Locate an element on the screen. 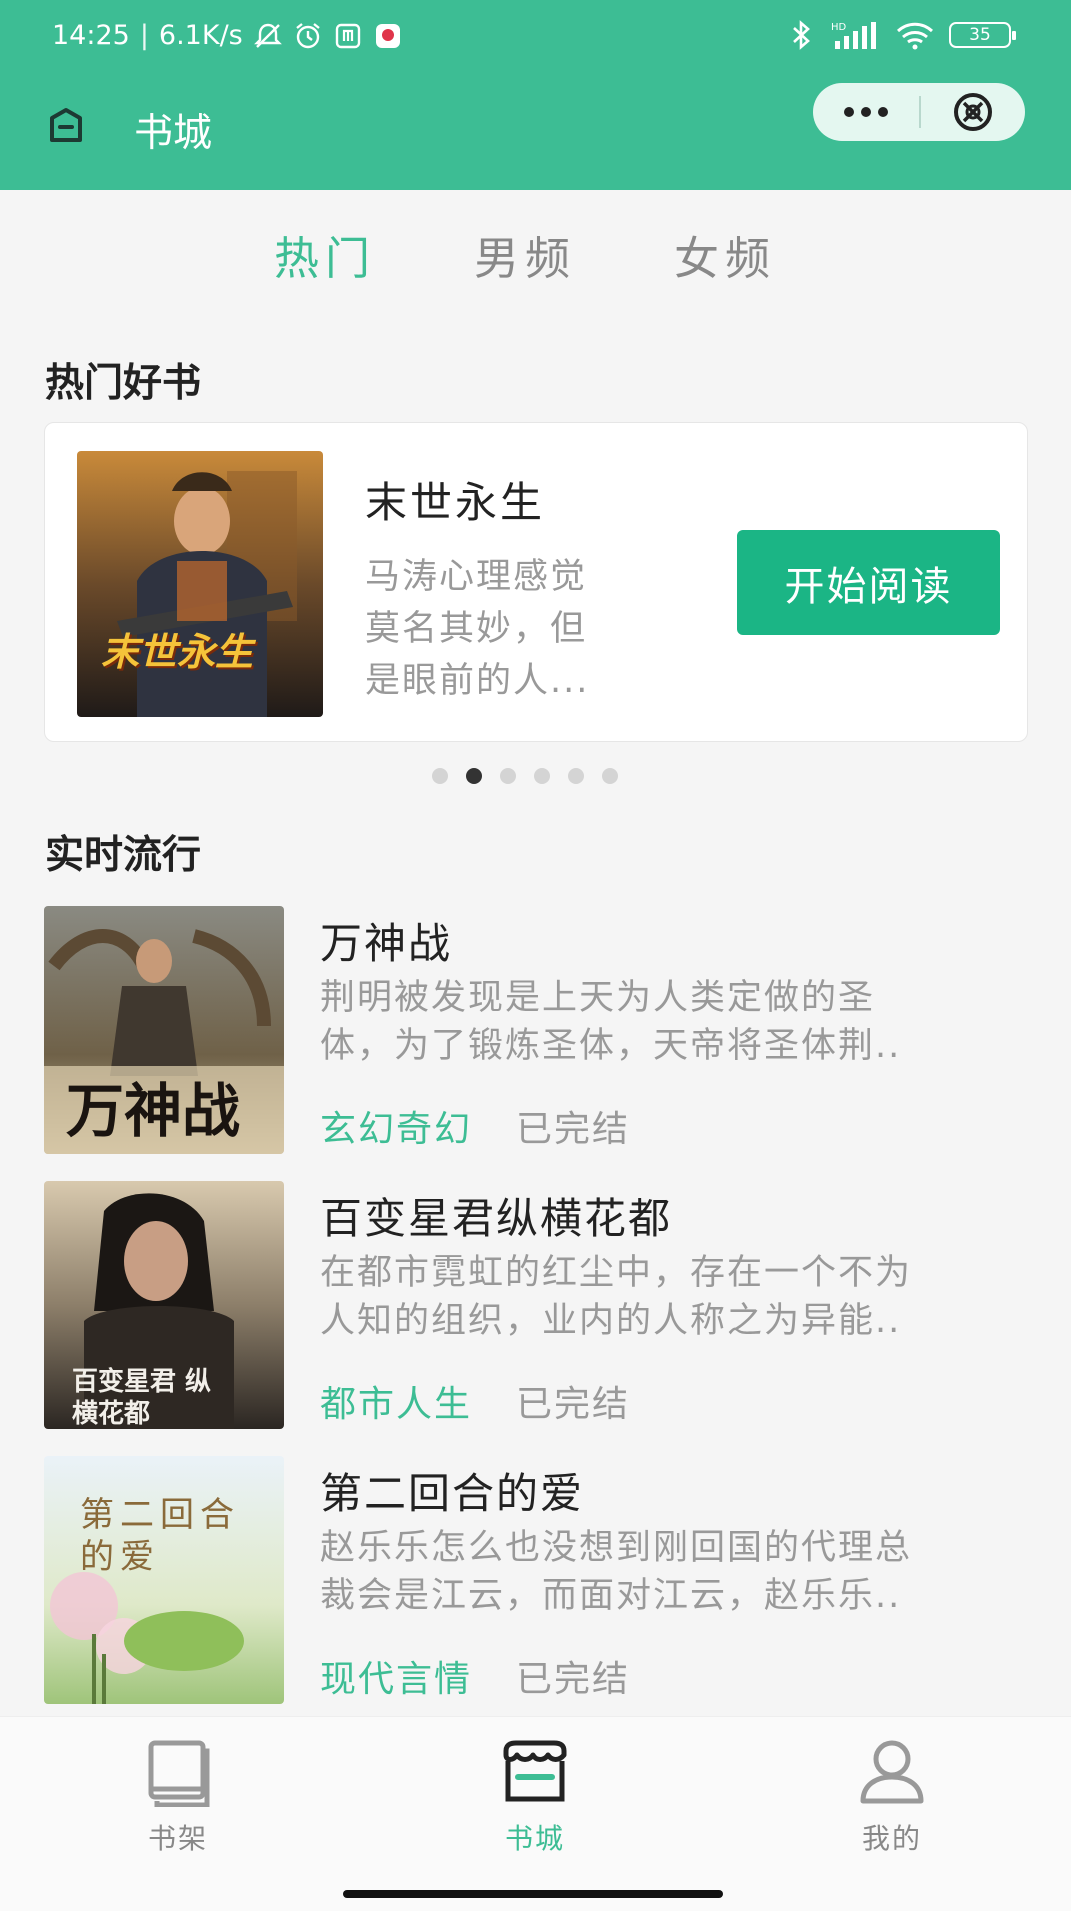 Image resolution: width=1071 pixels, height=1911 pixels. bottom-tab-bar: 书架 书城 我的 is located at coordinates (535, 1813).